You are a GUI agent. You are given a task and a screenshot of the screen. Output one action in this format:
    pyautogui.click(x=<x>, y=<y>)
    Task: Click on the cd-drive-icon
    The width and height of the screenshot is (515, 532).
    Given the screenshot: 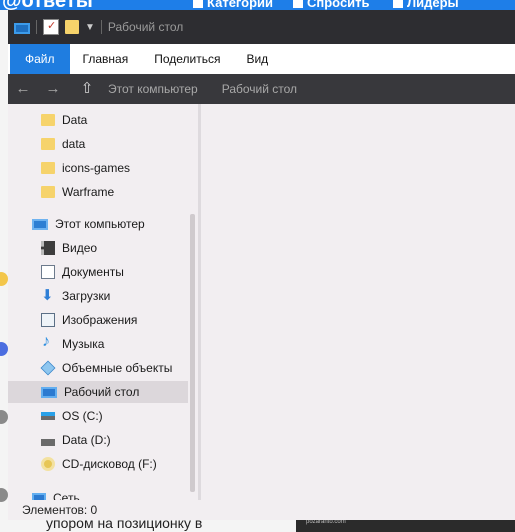 What is the action you would take?
    pyautogui.click(x=48, y=464)
    